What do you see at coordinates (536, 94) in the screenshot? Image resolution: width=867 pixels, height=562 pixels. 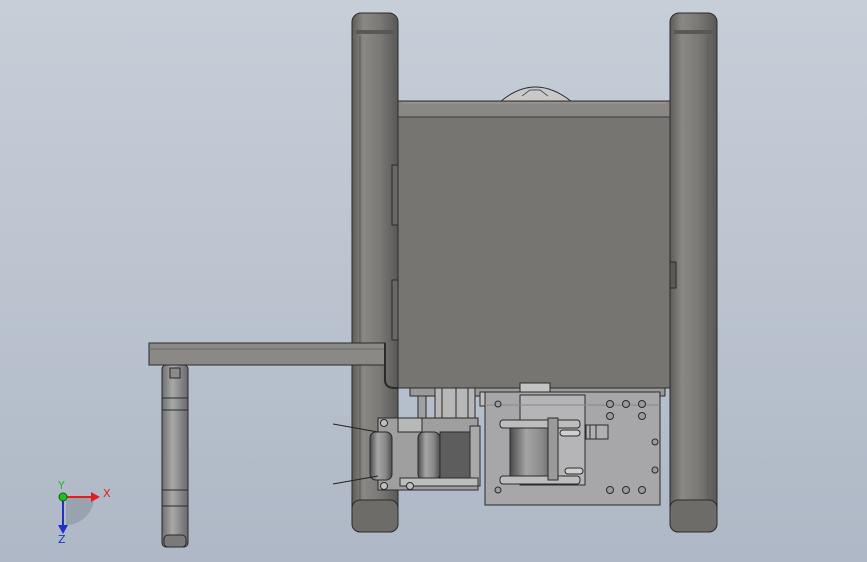 I see `top-disk` at bounding box center [536, 94].